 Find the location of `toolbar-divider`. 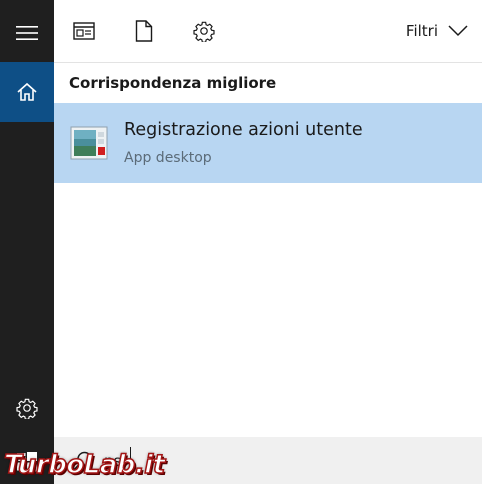

toolbar-divider is located at coordinates (268, 62).